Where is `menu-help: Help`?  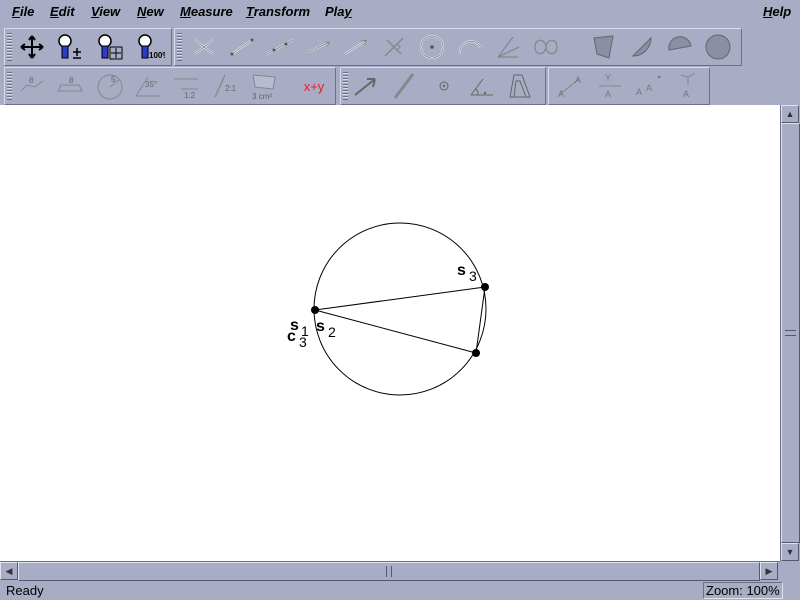
menu-help: Help is located at coordinates (777, 11).